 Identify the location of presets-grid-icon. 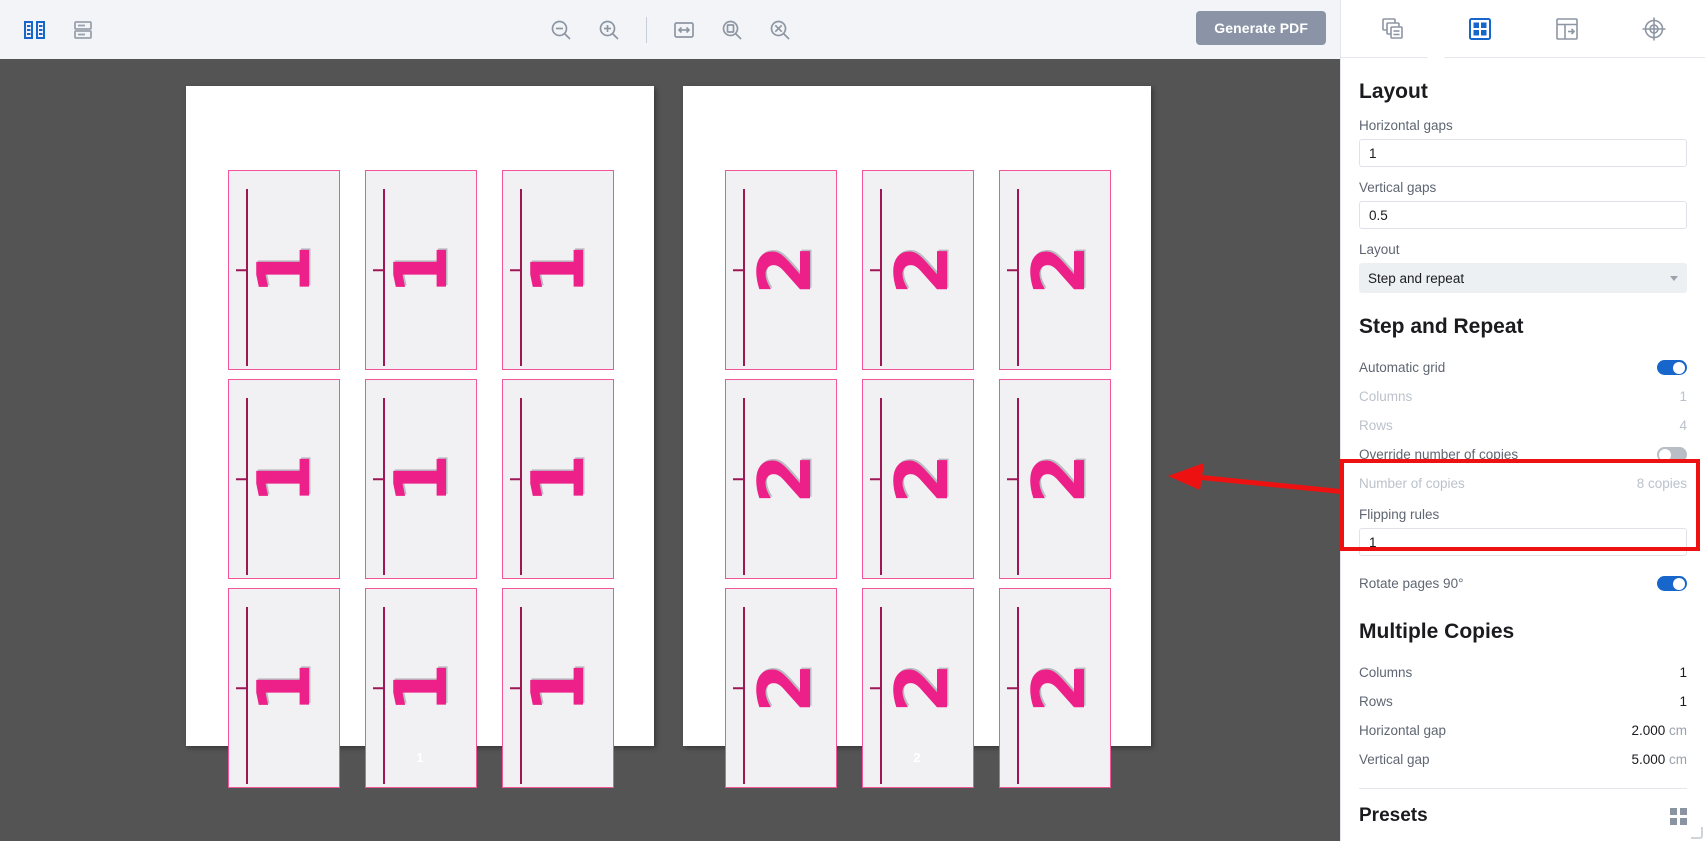
(1678, 816).